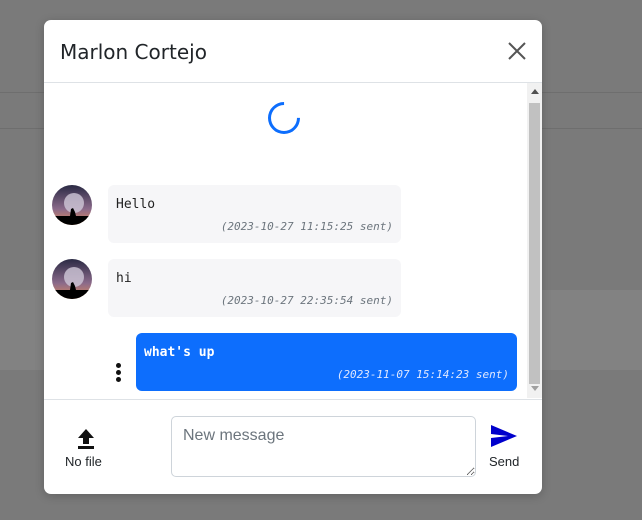 This screenshot has height=520, width=642. I want to click on upload-file-button: No file, so click(86, 450).